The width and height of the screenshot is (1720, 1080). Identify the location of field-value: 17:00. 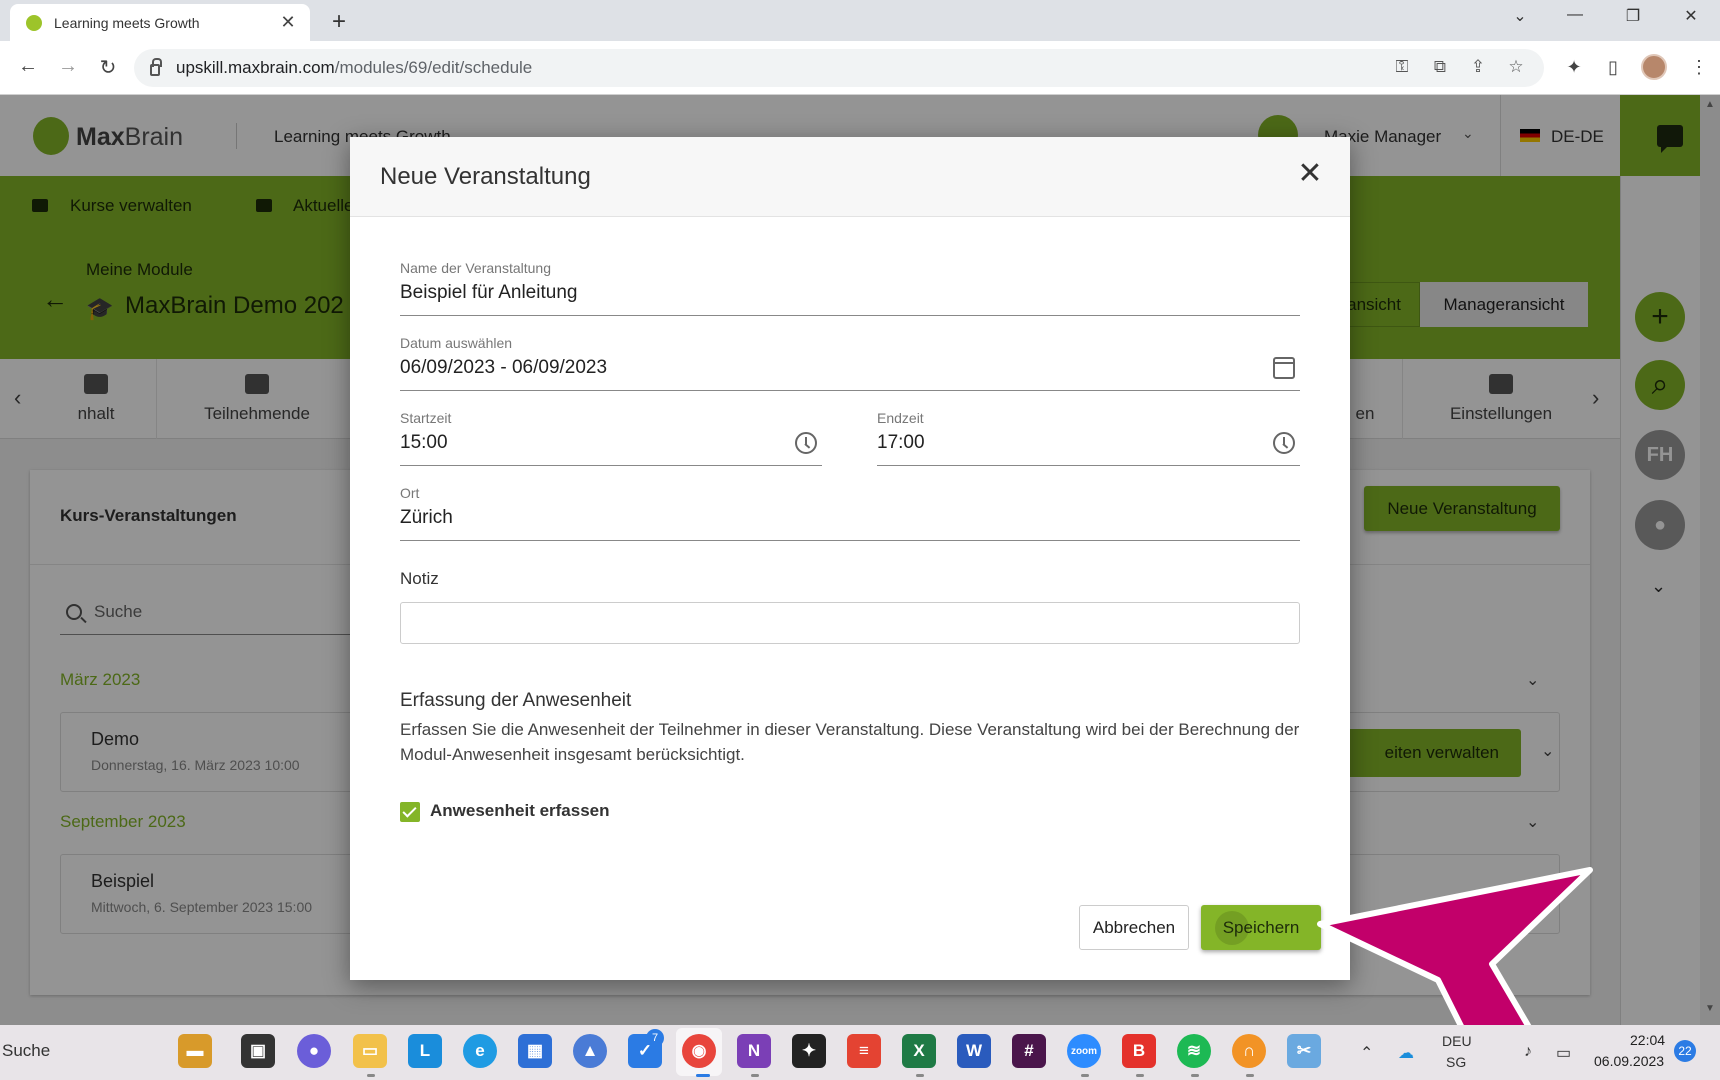
(901, 442).